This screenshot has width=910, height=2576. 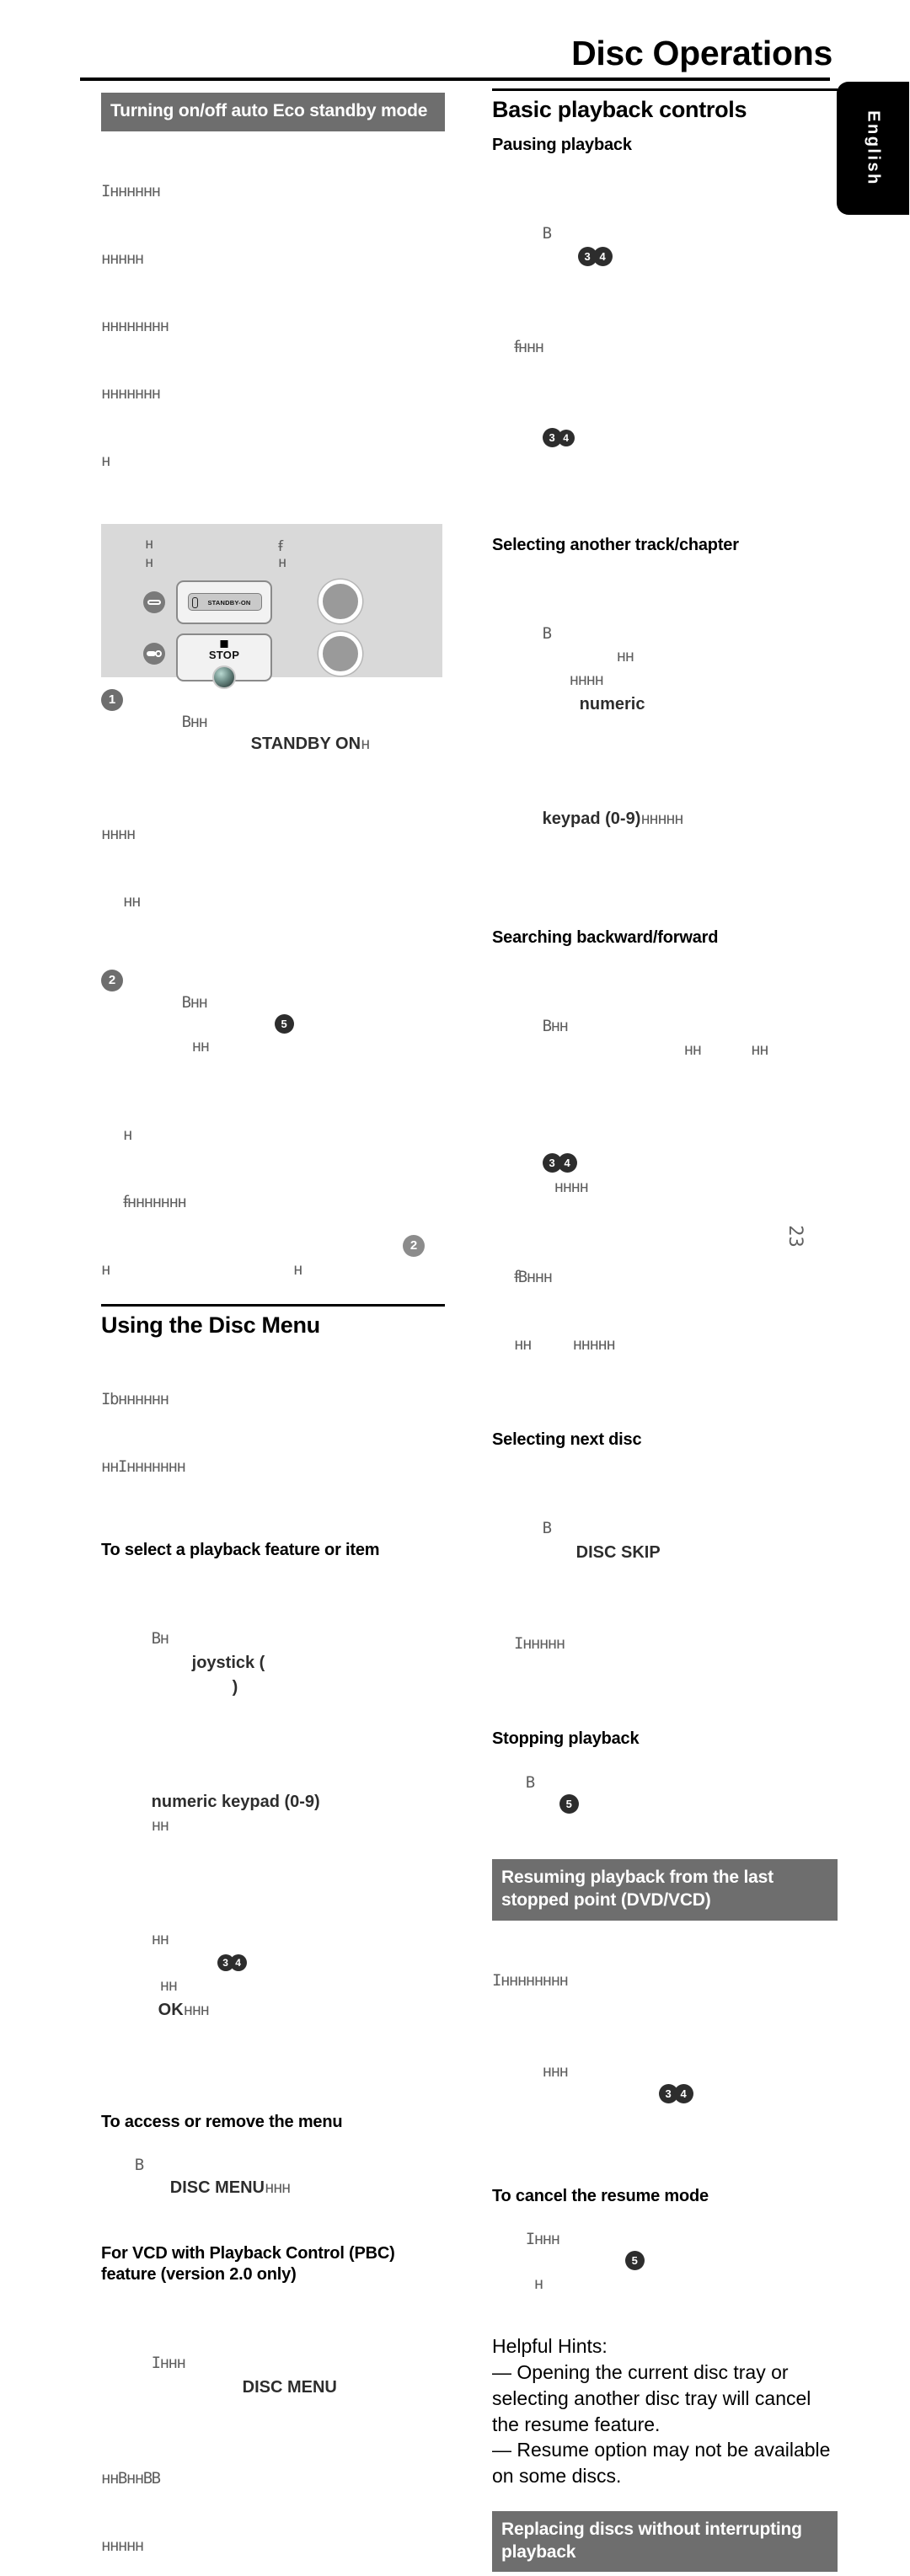 I want to click on standby-button-plate: STANDBY-ON, so click(x=224, y=602).